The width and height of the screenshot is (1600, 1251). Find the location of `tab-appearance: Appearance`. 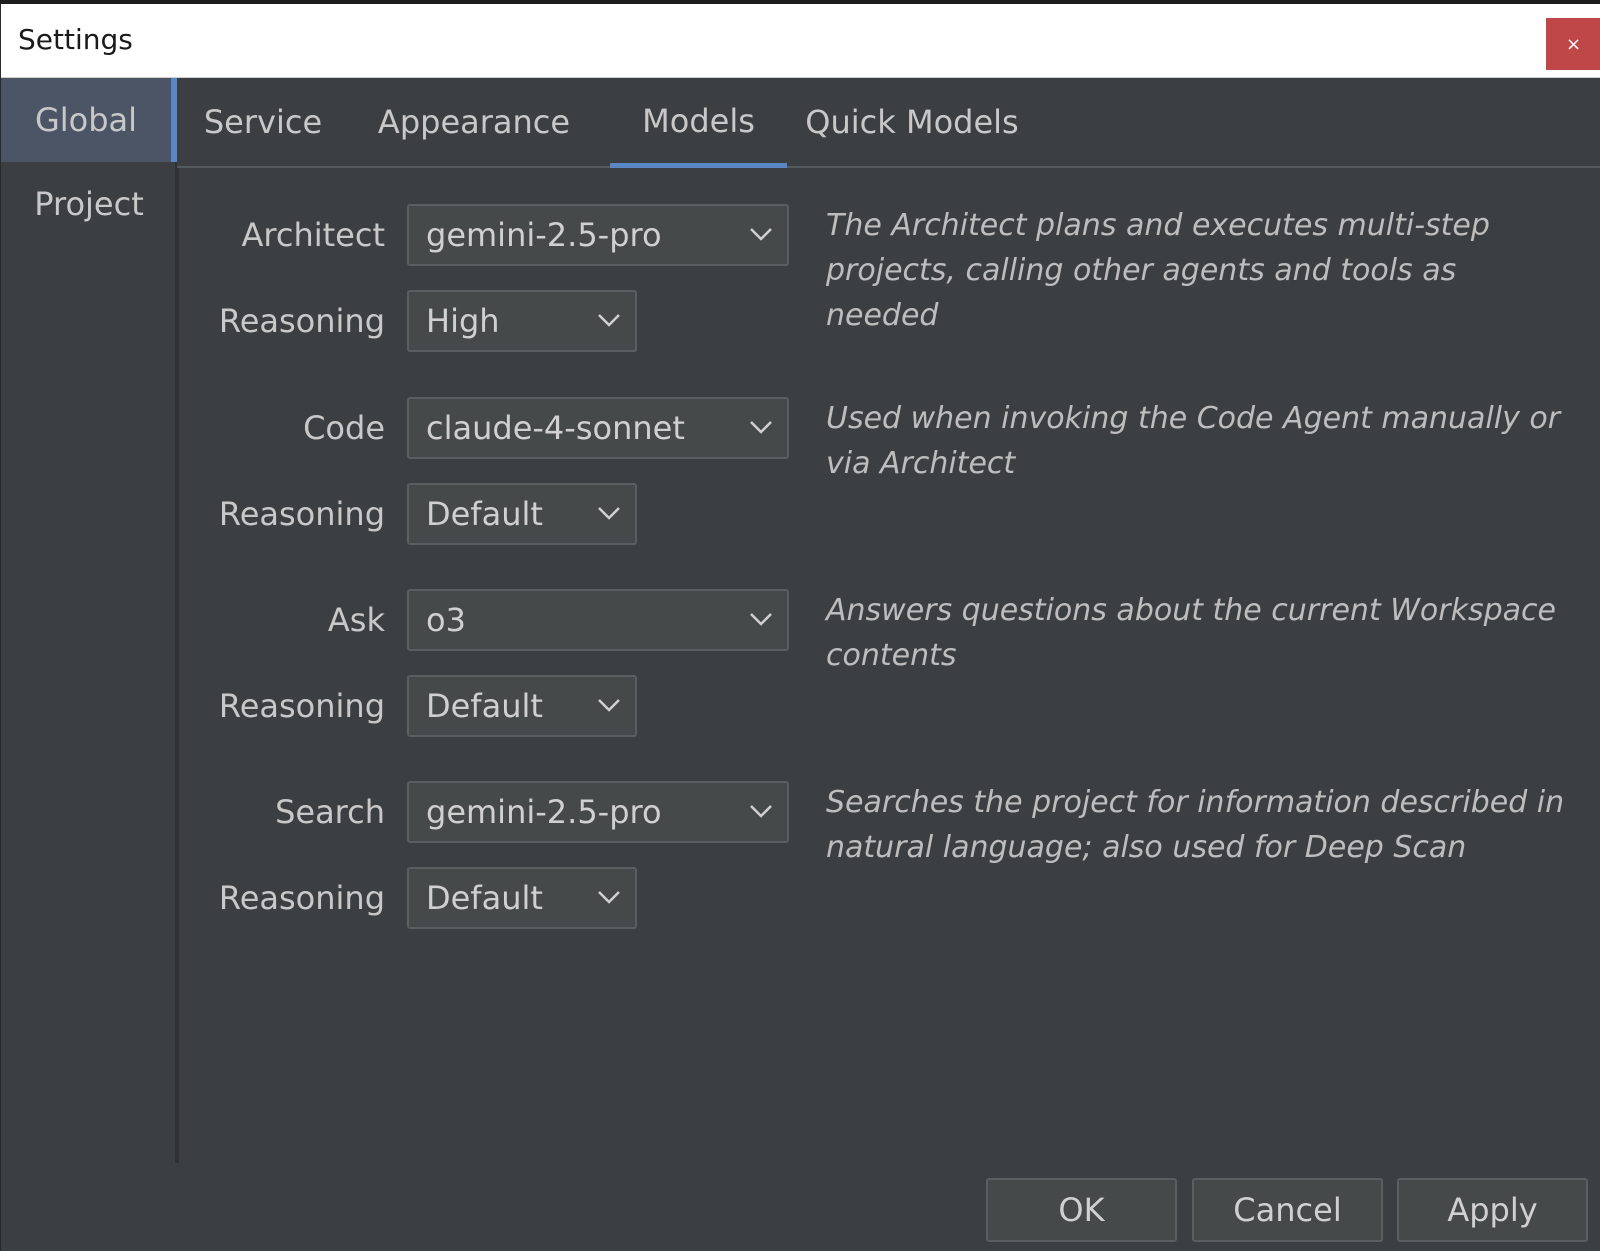

tab-appearance: Appearance is located at coordinates (474, 122).